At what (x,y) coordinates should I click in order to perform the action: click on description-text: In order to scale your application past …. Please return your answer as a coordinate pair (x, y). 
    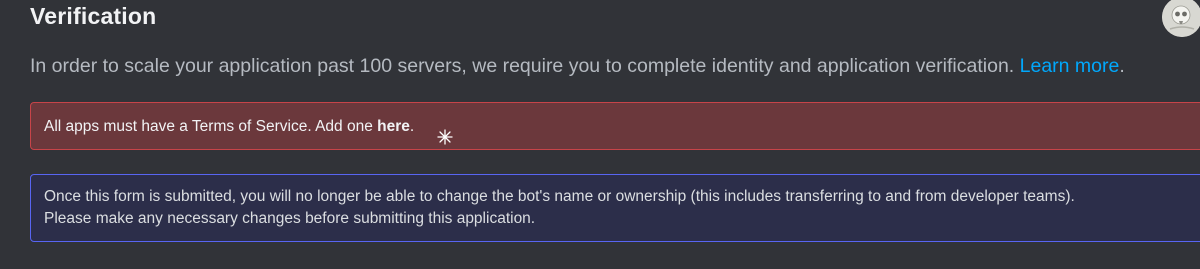
    Looking at the image, I should click on (522, 66).